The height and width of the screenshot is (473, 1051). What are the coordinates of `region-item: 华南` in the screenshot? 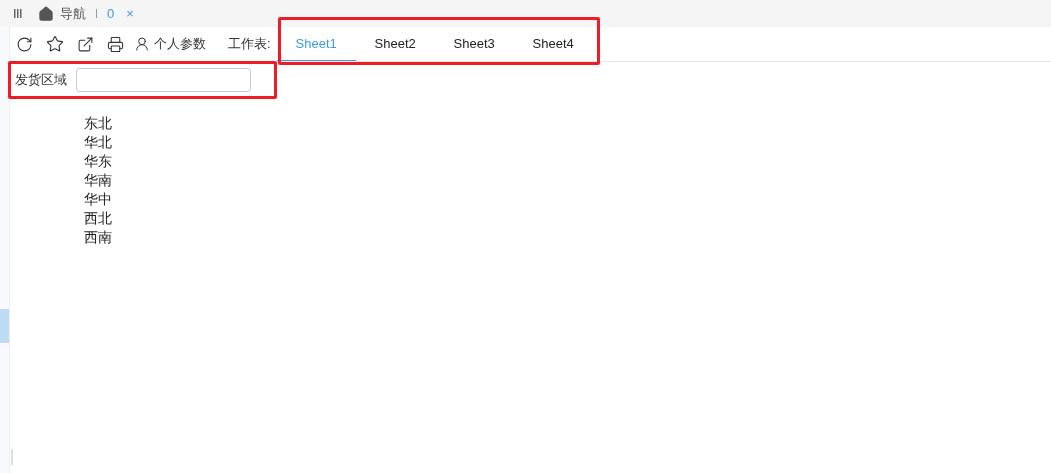 It's located at (98, 180).